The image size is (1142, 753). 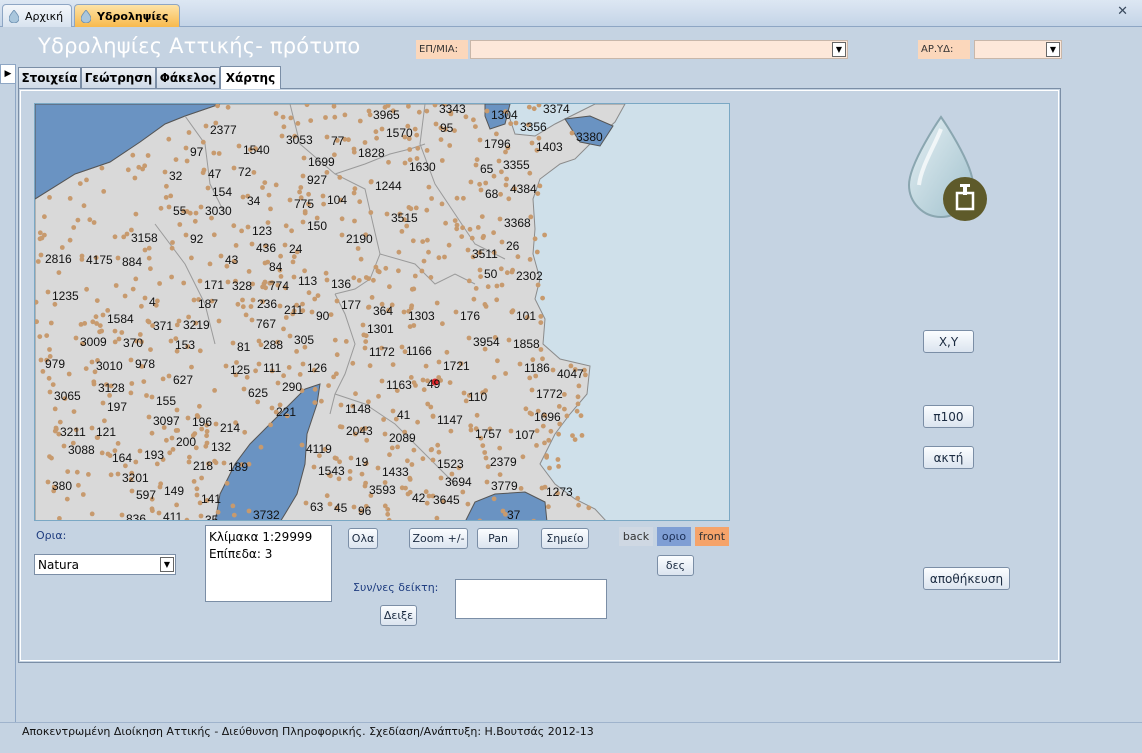 What do you see at coordinates (947, 168) in the screenshot?
I see `water-drop-tap-icon` at bounding box center [947, 168].